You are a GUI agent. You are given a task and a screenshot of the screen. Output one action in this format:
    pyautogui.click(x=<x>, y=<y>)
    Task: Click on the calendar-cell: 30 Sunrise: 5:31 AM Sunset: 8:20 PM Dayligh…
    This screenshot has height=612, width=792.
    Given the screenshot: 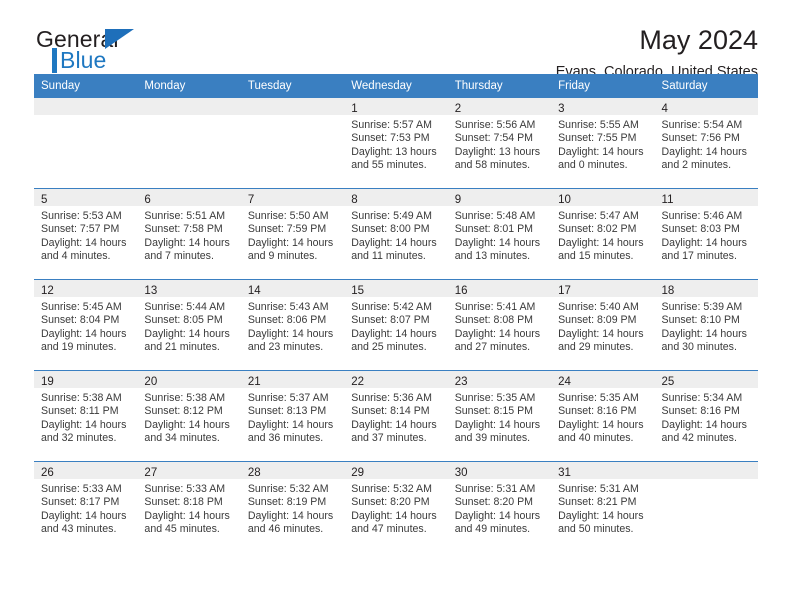 What is the action you would take?
    pyautogui.click(x=499, y=506)
    